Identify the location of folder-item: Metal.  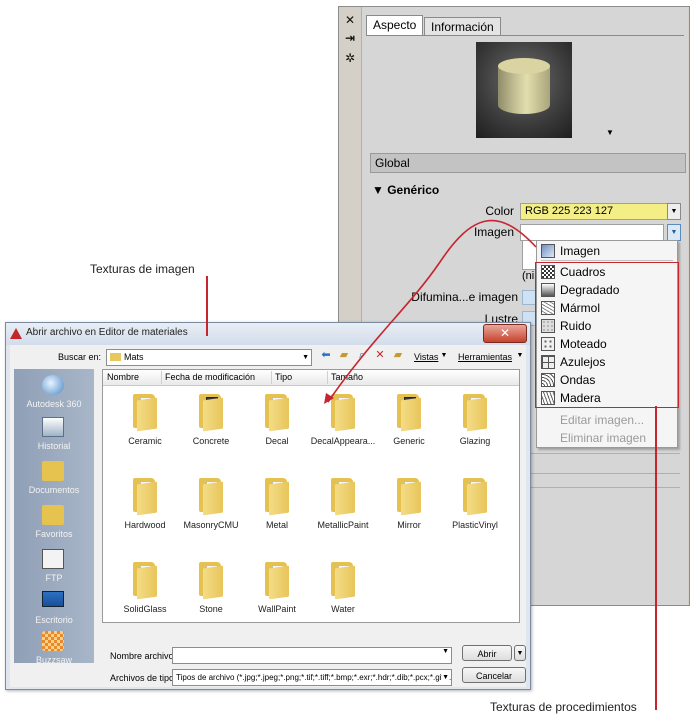
(277, 511).